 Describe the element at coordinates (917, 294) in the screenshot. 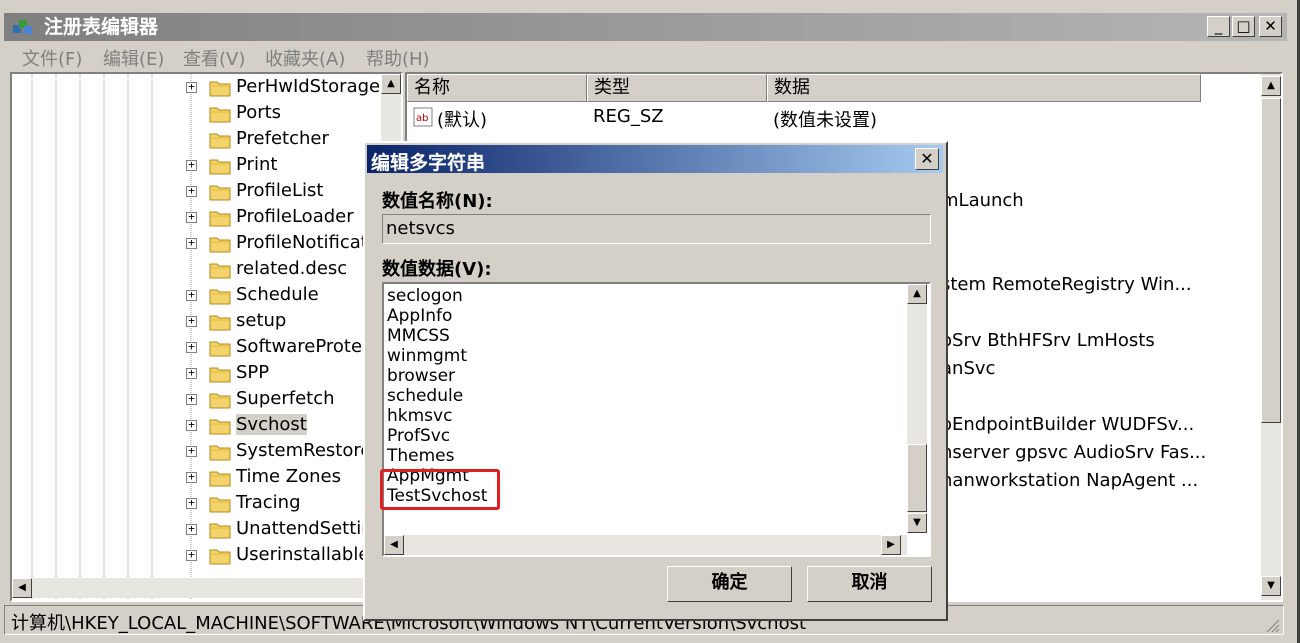

I see `textarea-scroll-up-button: ▲` at that location.